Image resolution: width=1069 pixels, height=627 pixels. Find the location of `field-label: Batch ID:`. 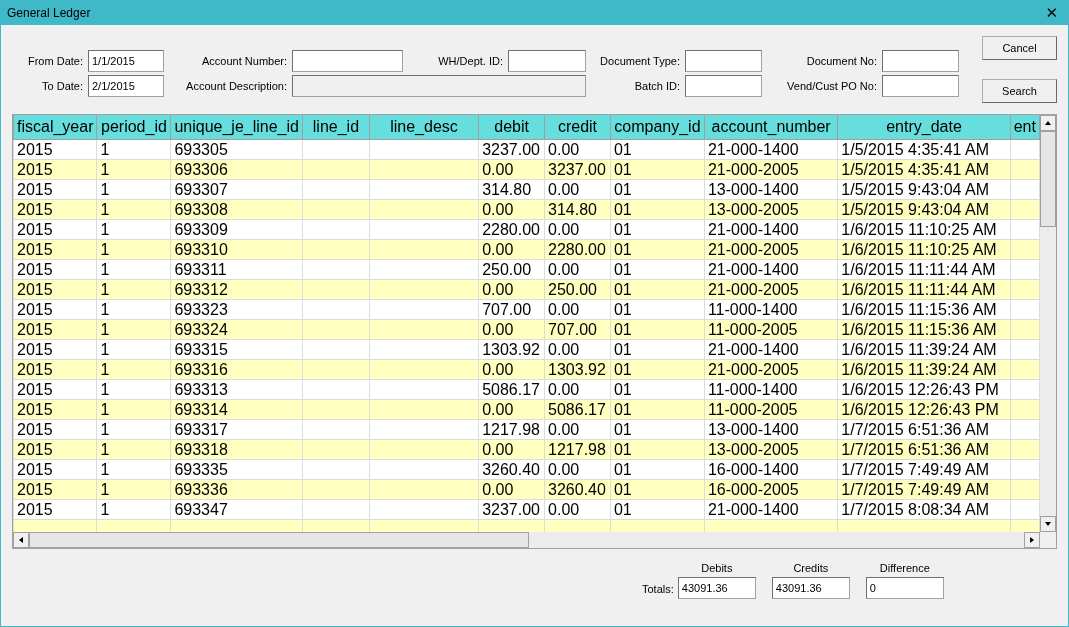

field-label: Batch ID: is located at coordinates (657, 86).